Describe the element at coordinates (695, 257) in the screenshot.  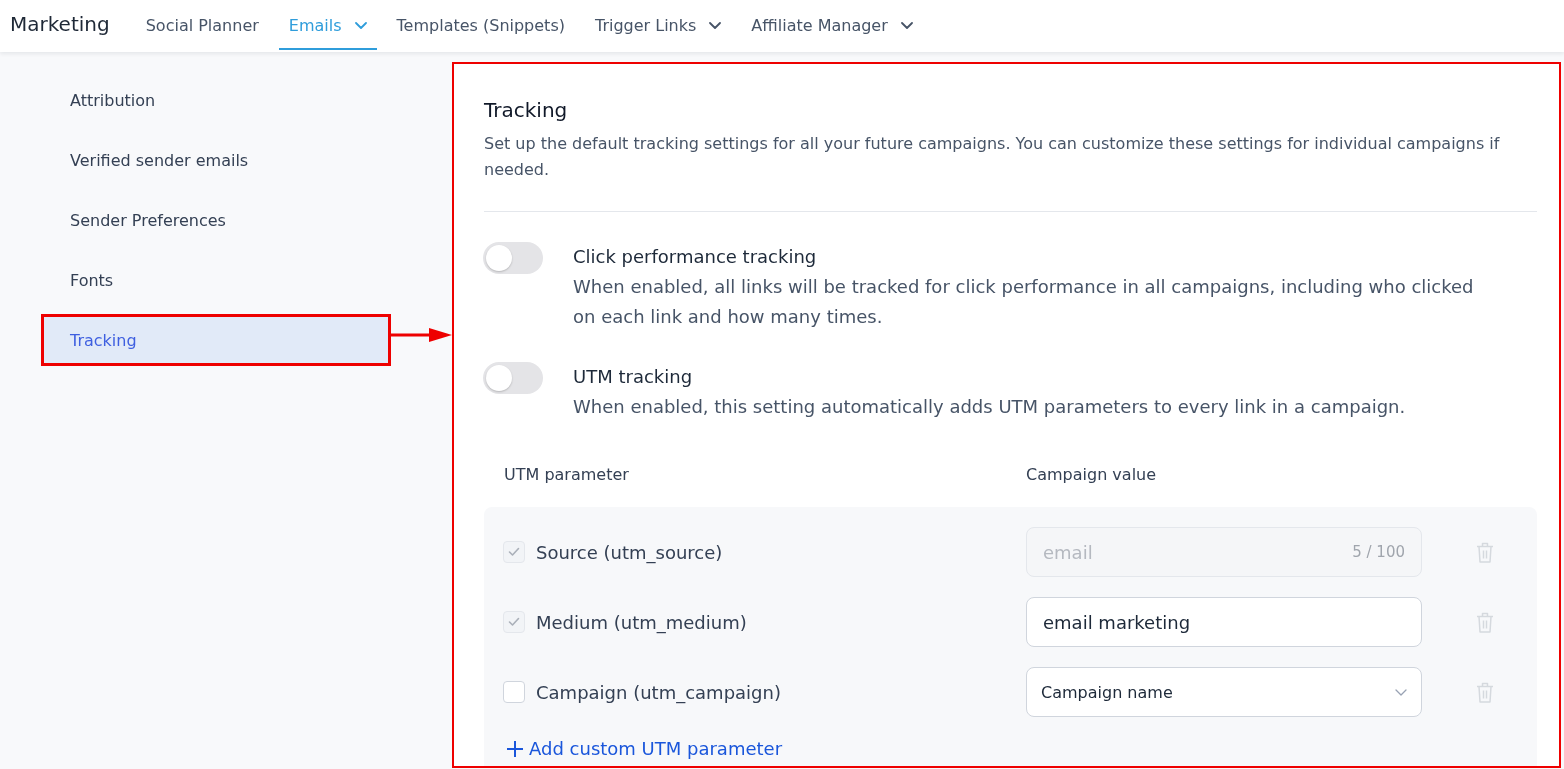
I see `setting-label: Click performance tracking` at that location.